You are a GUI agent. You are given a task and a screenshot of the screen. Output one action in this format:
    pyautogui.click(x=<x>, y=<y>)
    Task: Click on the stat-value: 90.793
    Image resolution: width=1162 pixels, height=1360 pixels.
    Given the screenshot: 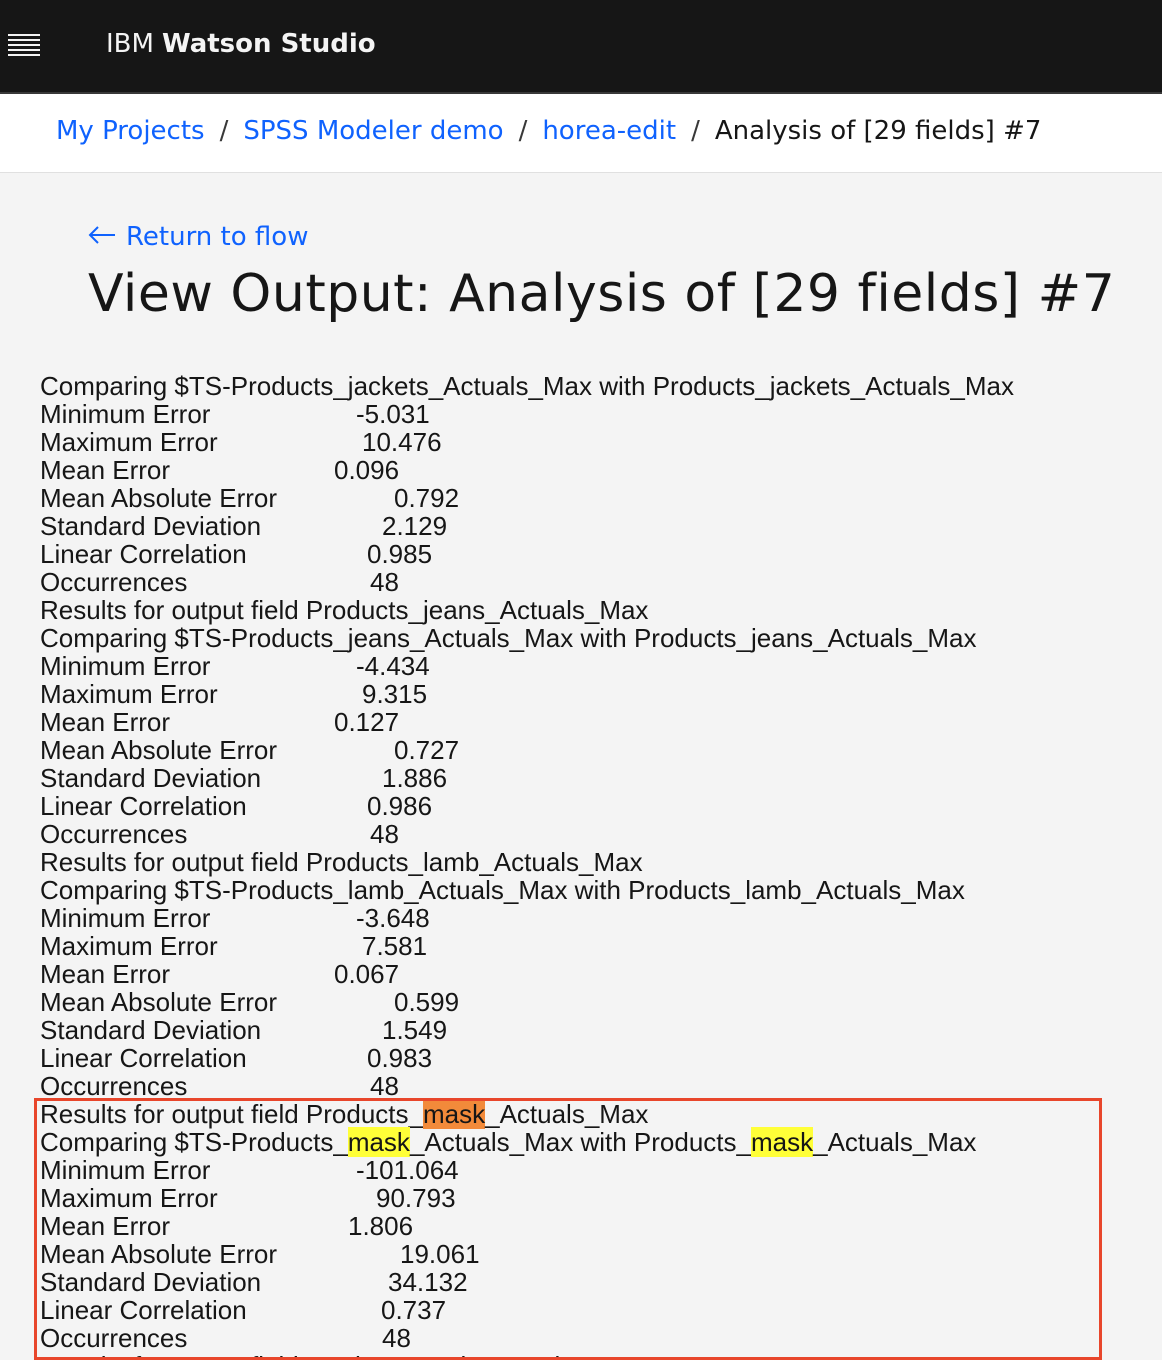 What is the action you would take?
    pyautogui.click(x=416, y=1198)
    